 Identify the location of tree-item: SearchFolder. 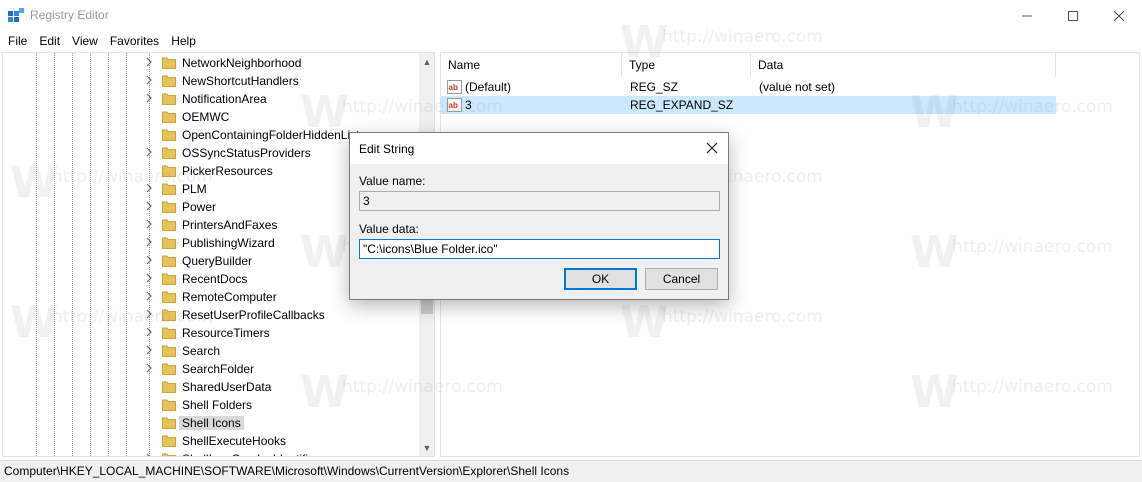
(213, 369).